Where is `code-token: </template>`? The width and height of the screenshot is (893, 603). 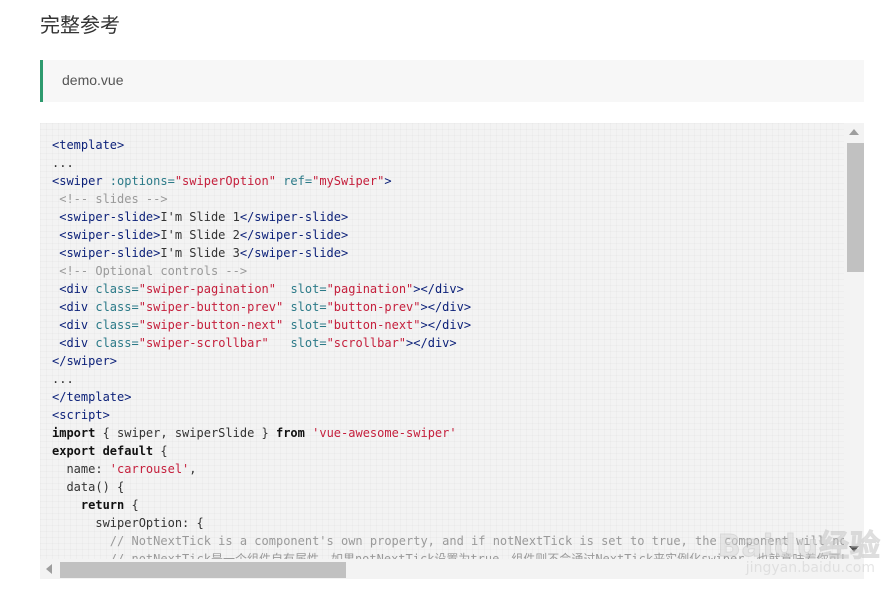
code-token: </template> is located at coordinates (92, 397).